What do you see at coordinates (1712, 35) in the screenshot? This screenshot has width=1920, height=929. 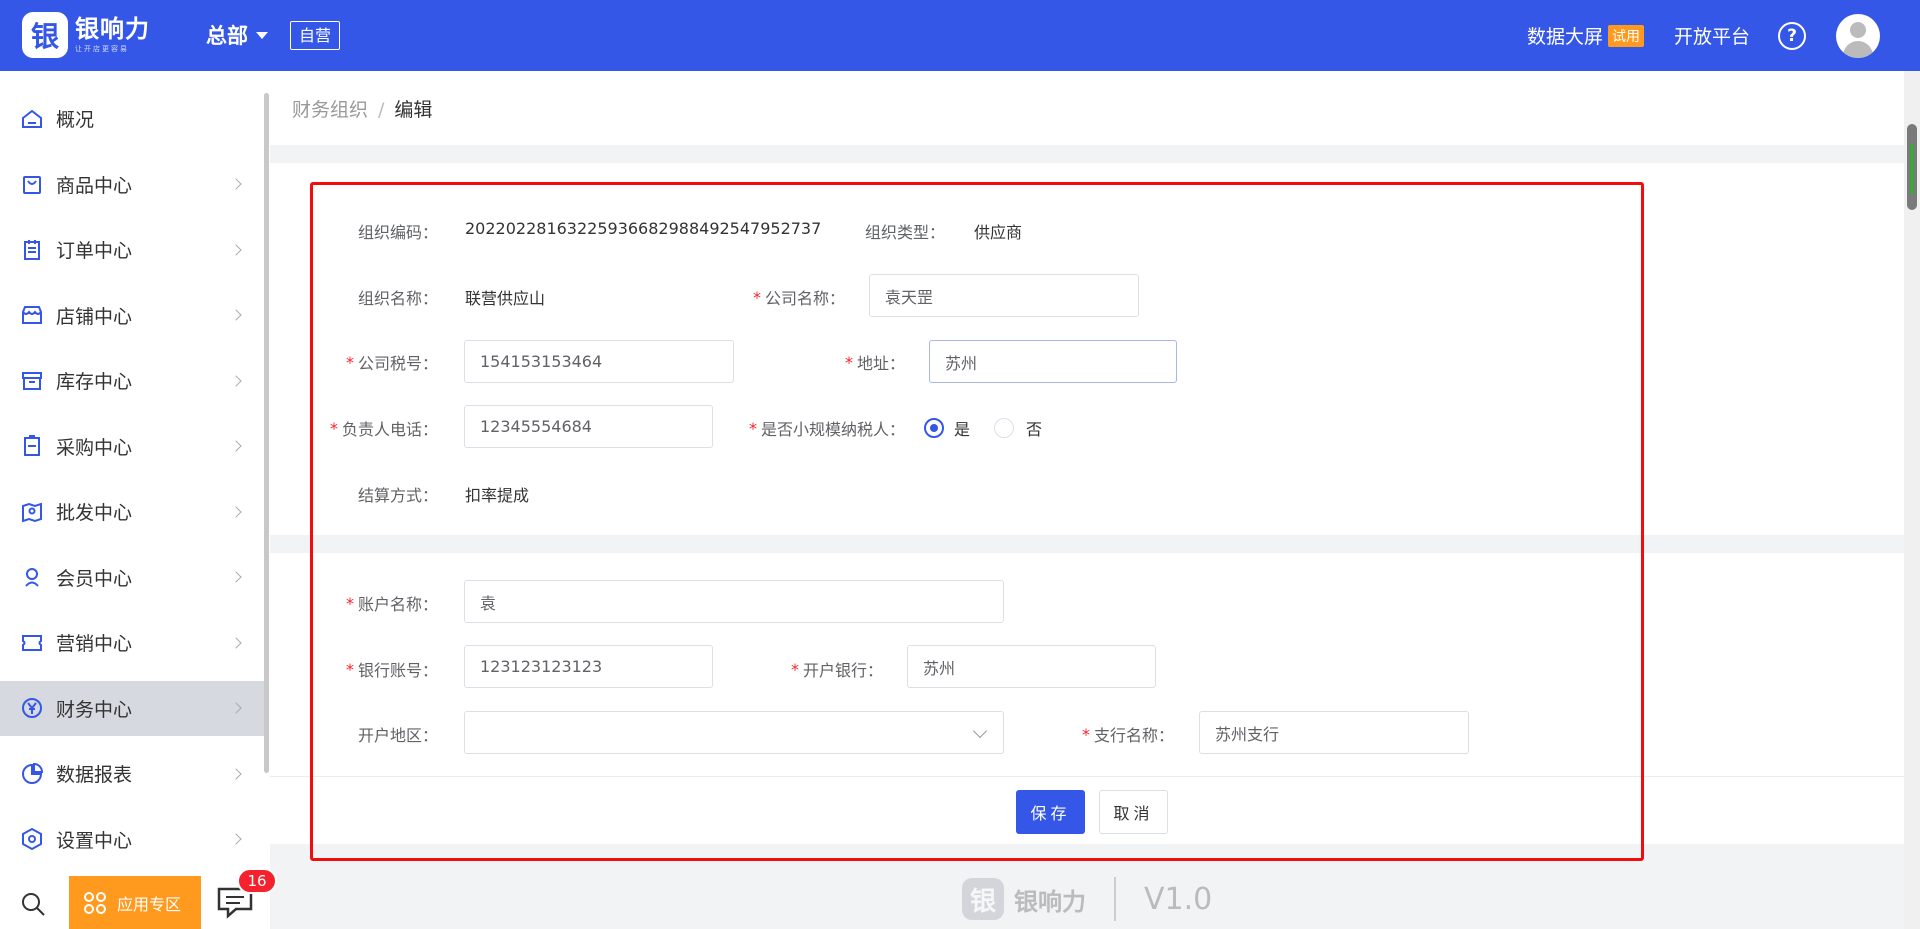 I see `open-platform-link: 开放平台` at bounding box center [1712, 35].